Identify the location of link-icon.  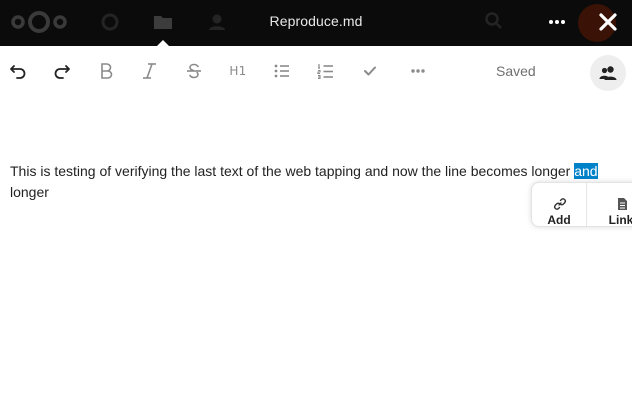
(560, 204).